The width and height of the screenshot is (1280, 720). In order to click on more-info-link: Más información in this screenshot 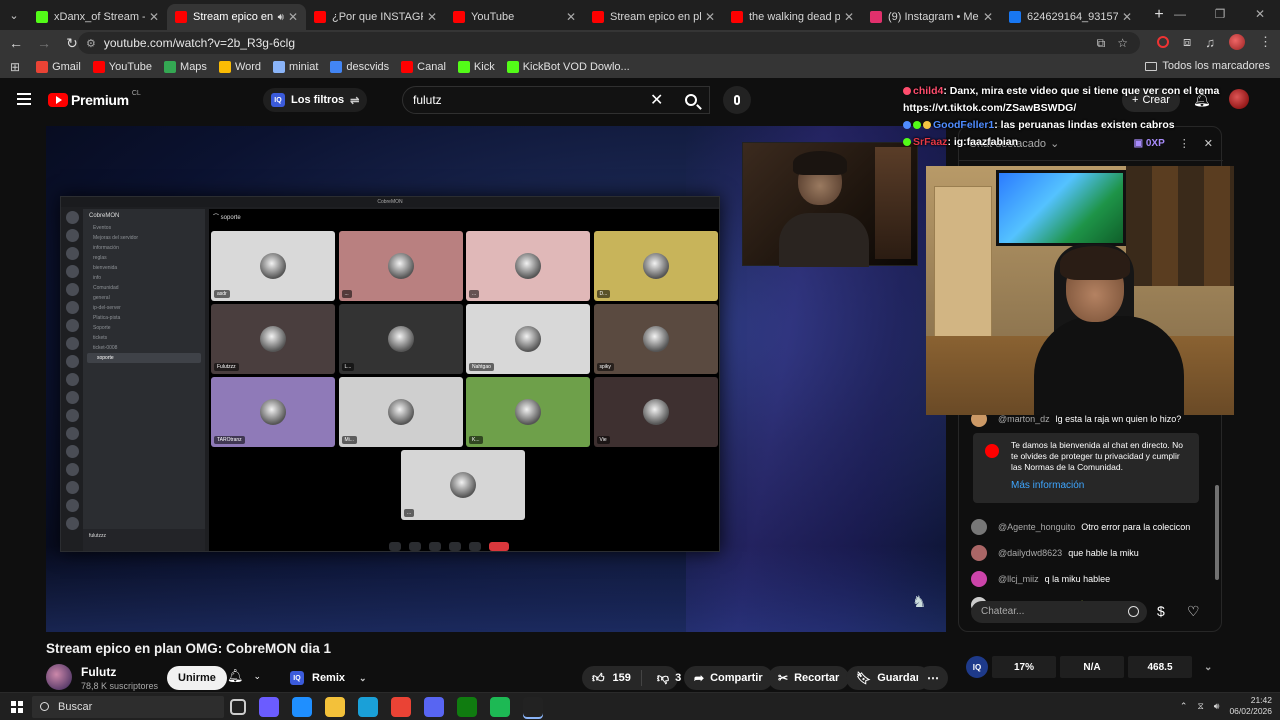, I will do `click(1101, 485)`.